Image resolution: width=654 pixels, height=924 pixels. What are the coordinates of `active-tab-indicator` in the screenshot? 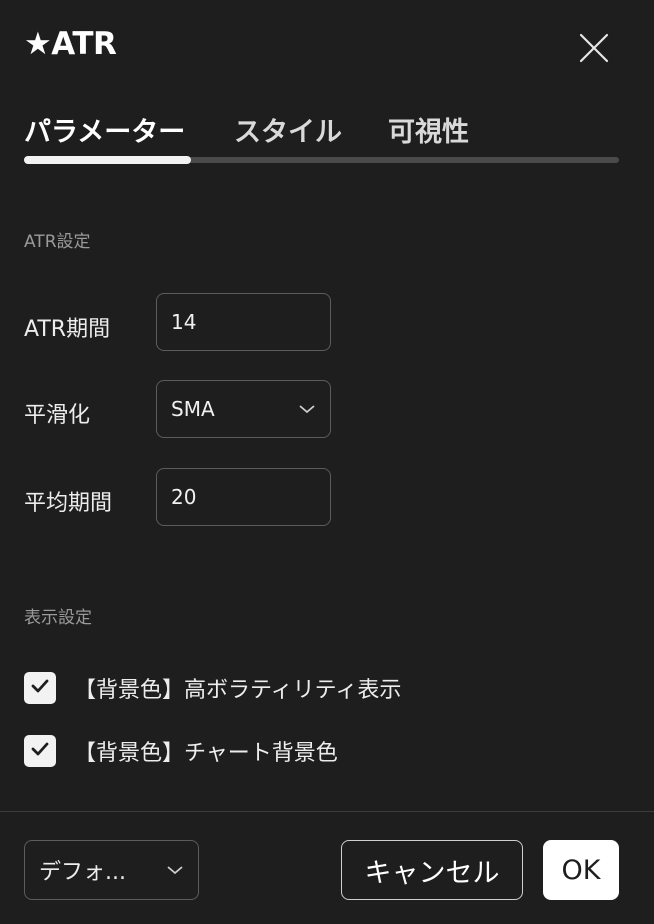 It's located at (107, 160).